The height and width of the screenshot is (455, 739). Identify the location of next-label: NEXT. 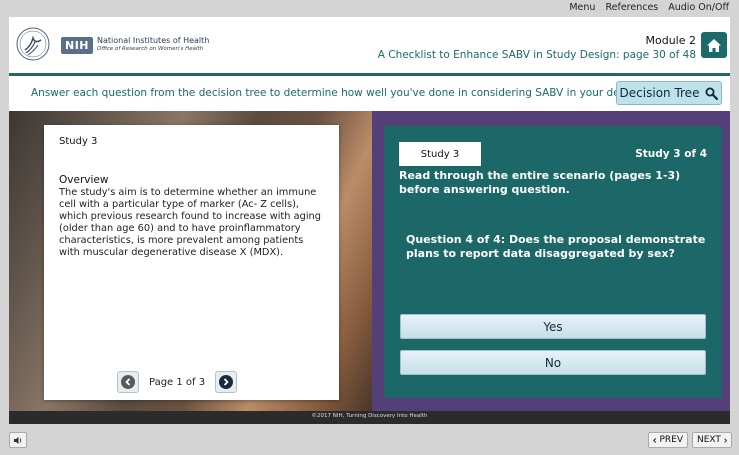
(709, 440).